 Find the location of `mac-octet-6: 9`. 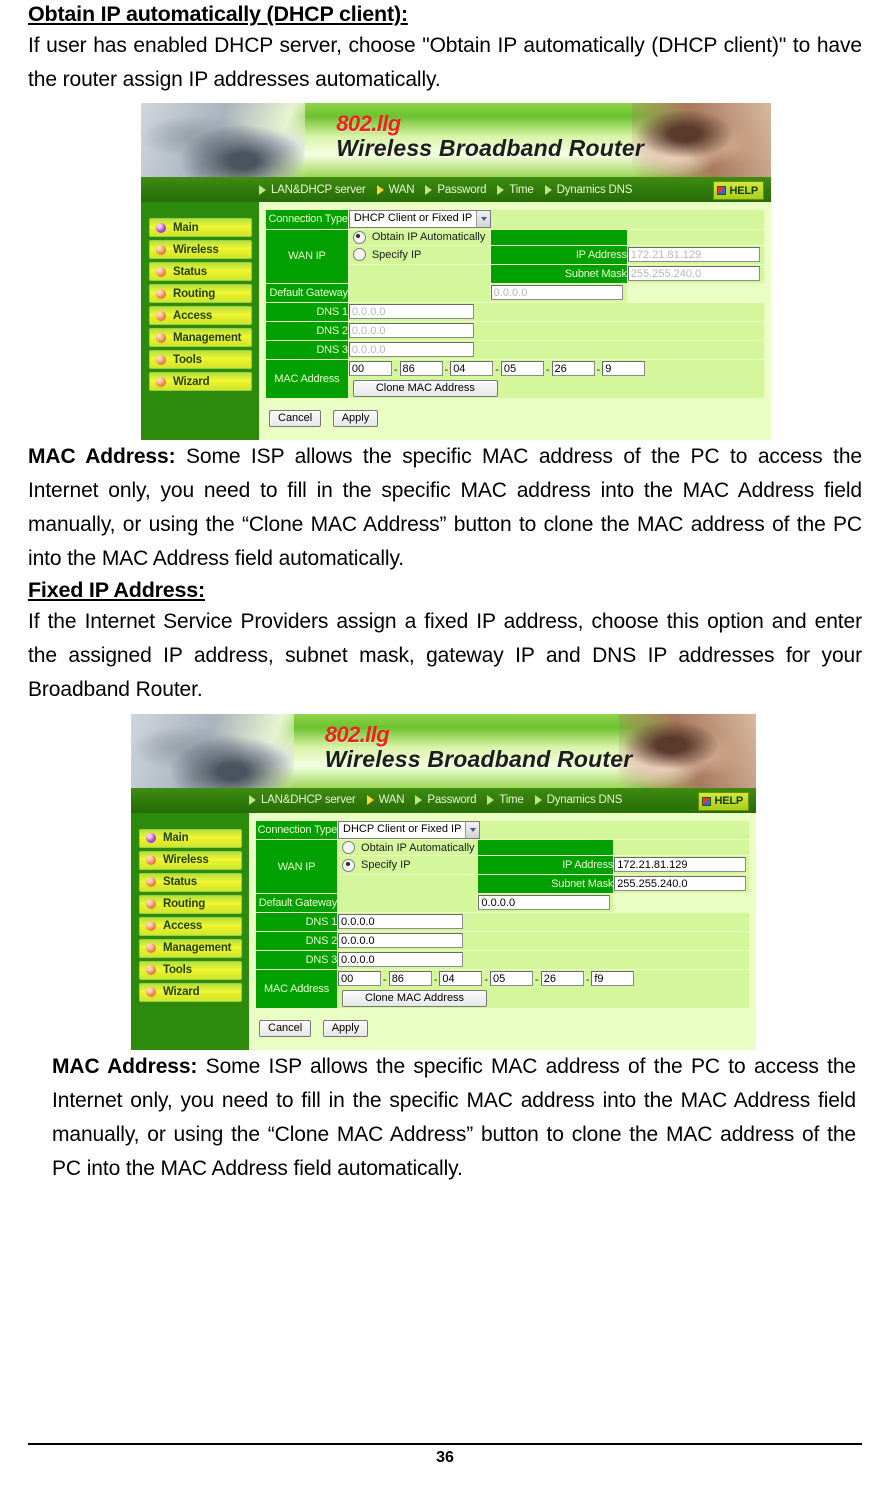

mac-octet-6: 9 is located at coordinates (624, 368).